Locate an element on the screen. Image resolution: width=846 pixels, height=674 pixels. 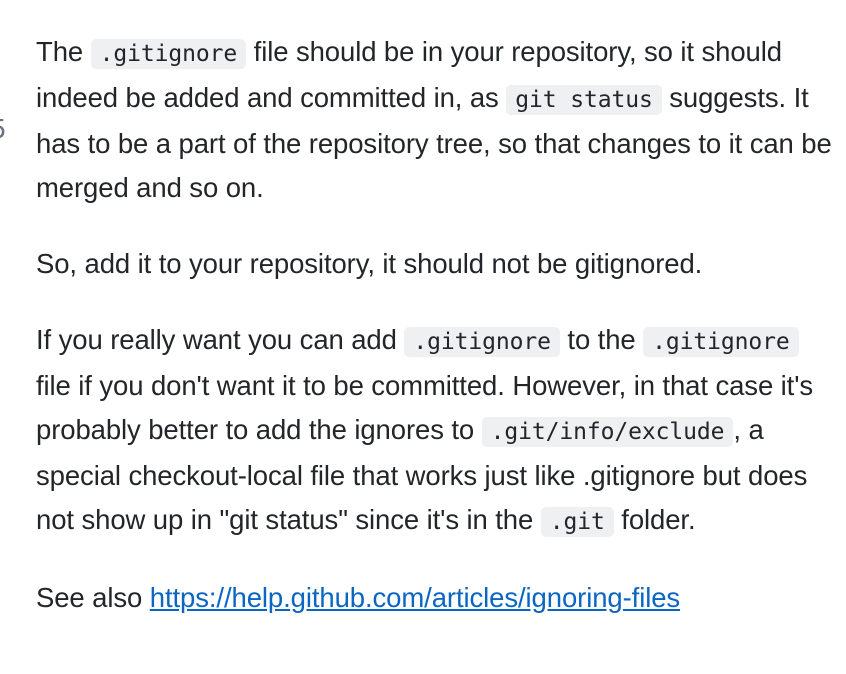
inline-code: .git is located at coordinates (577, 522).